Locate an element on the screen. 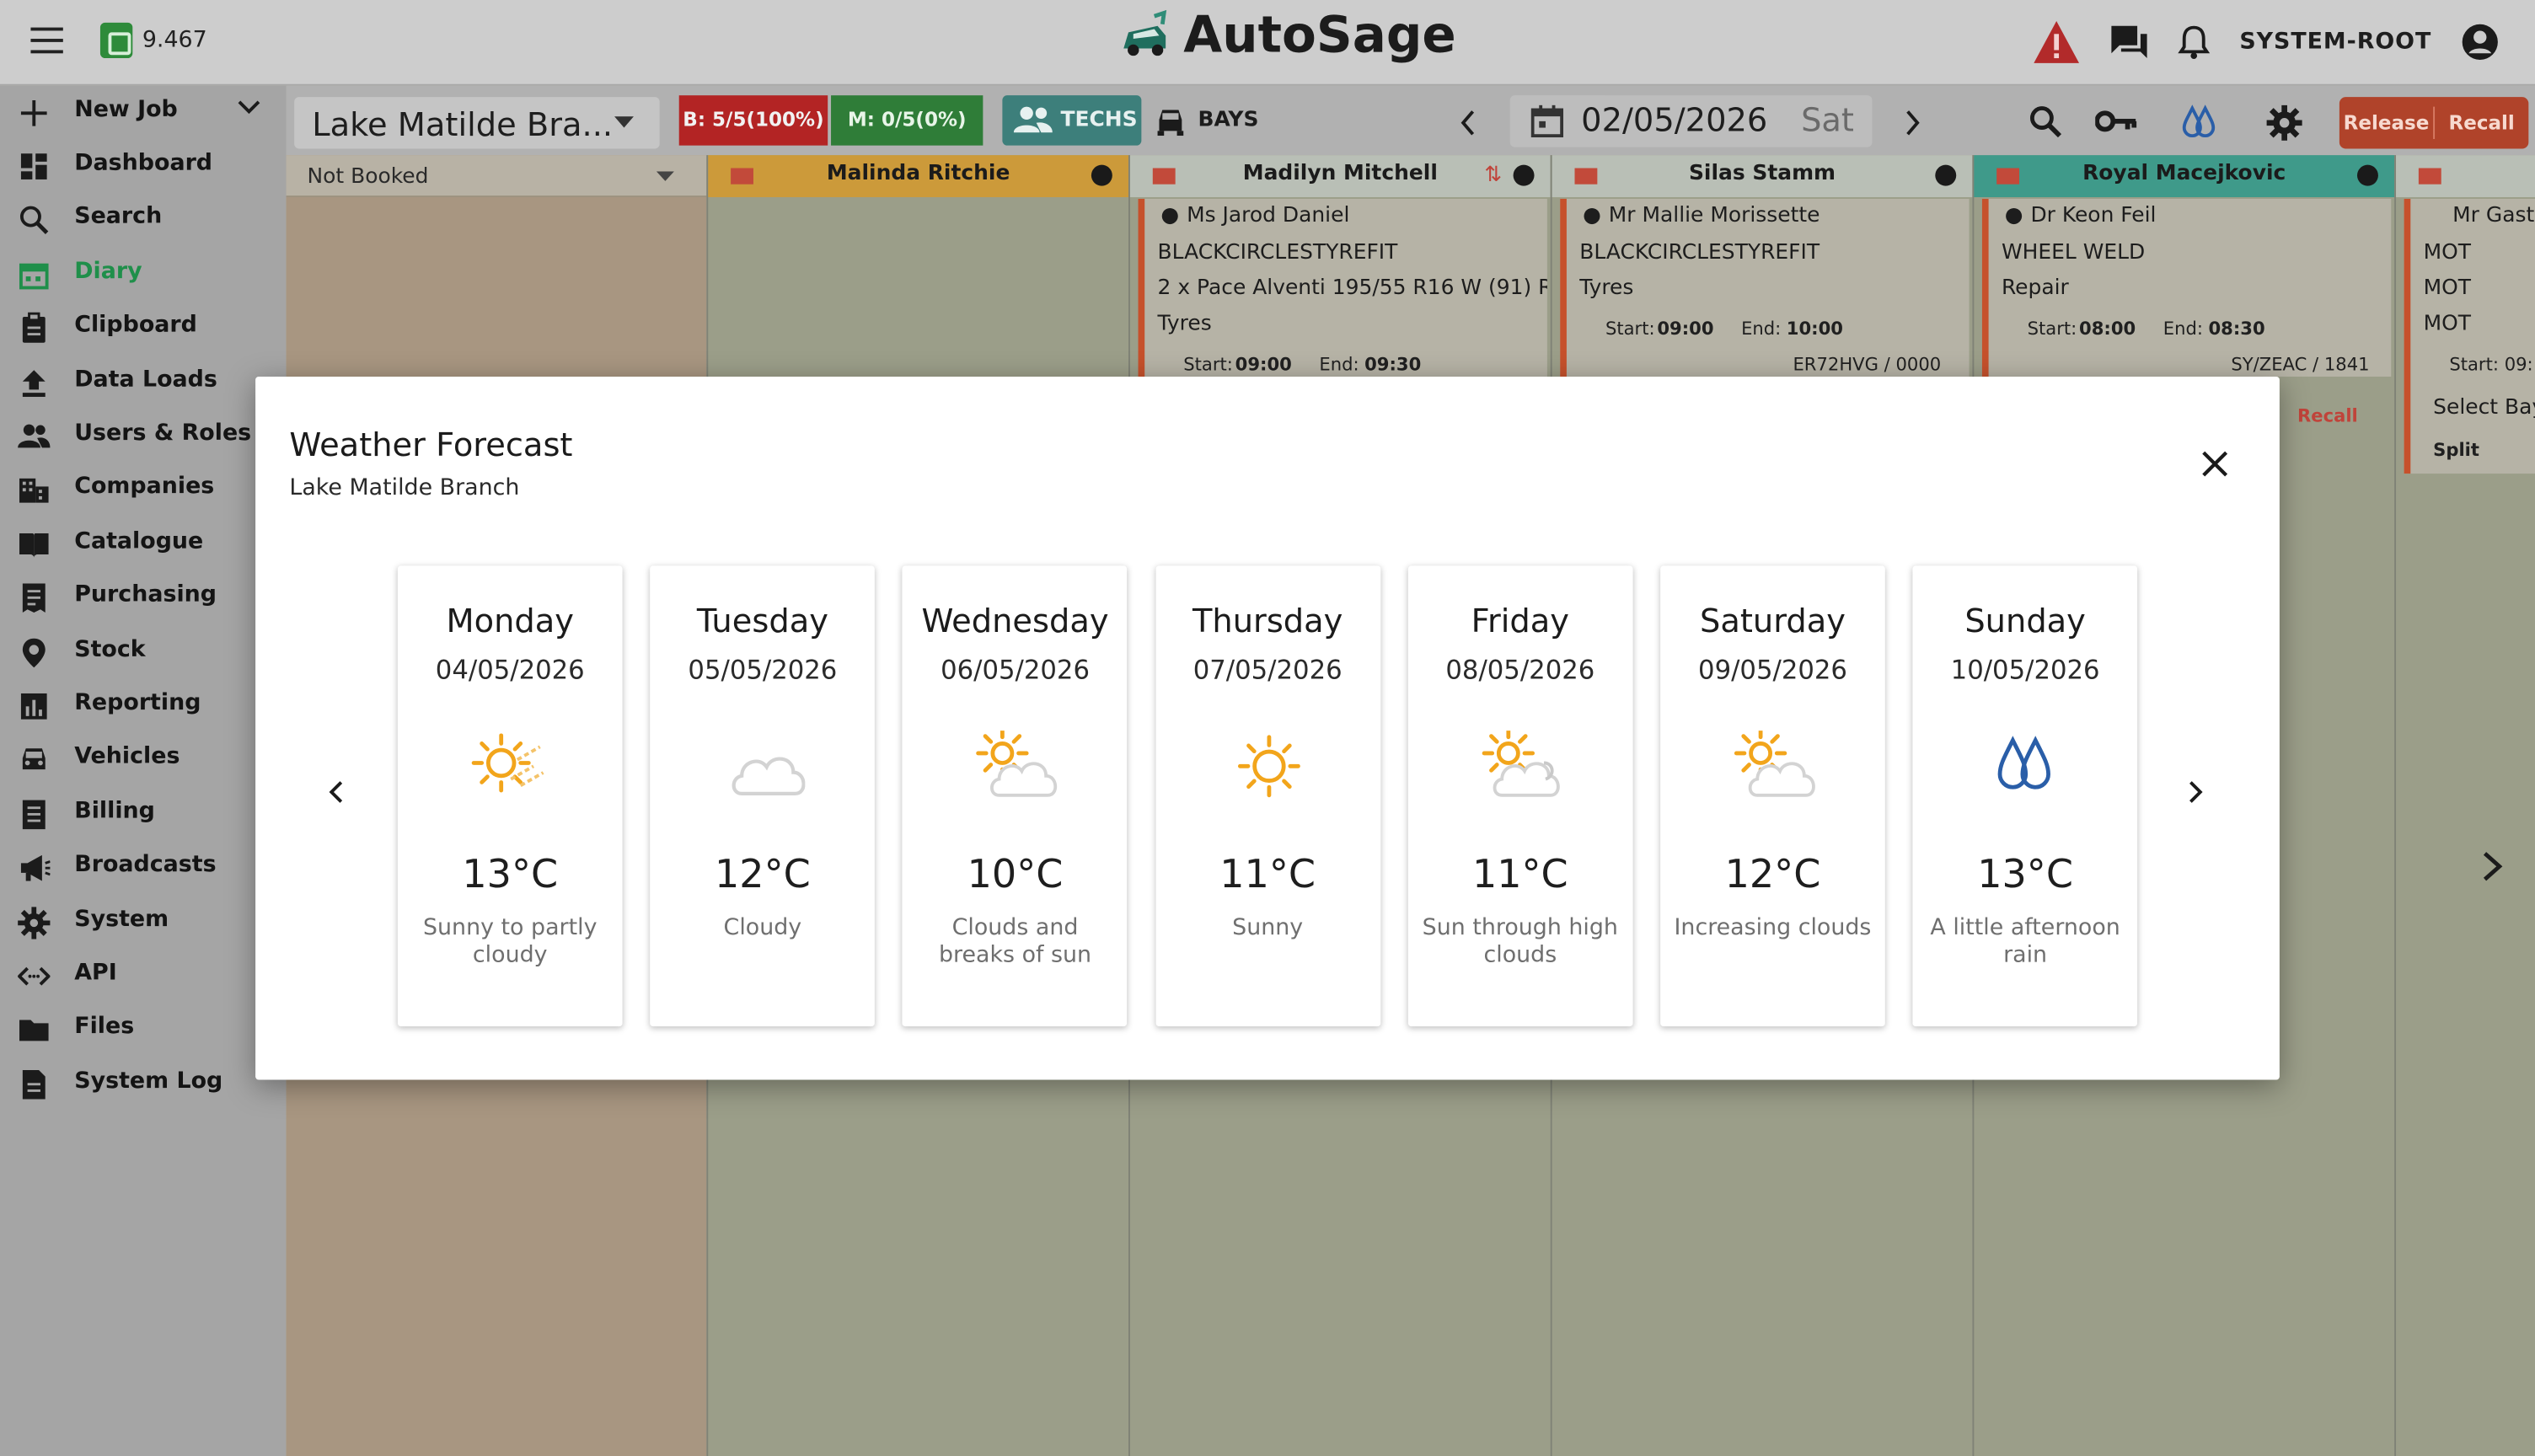 This screenshot has height=1456, width=2535. forecast-date: 07/05/2026 is located at coordinates (1267, 670).